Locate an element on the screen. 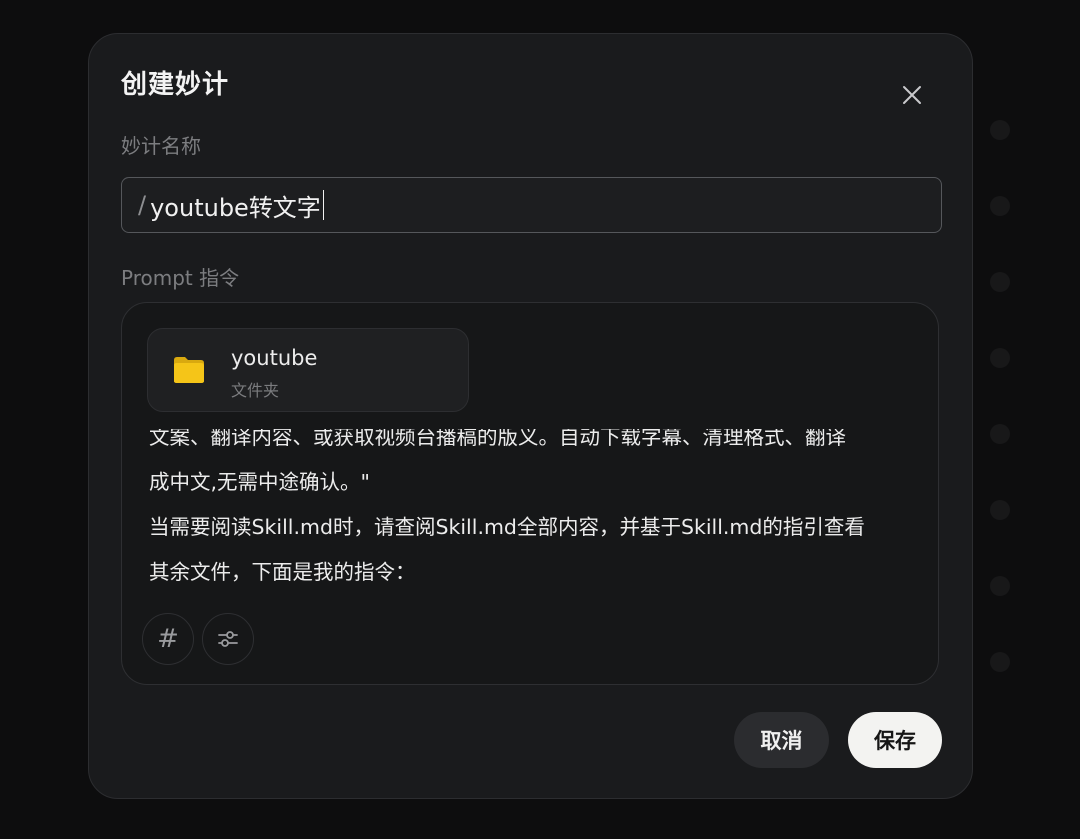  name-field-label: 妙计名称 is located at coordinates (161, 146).